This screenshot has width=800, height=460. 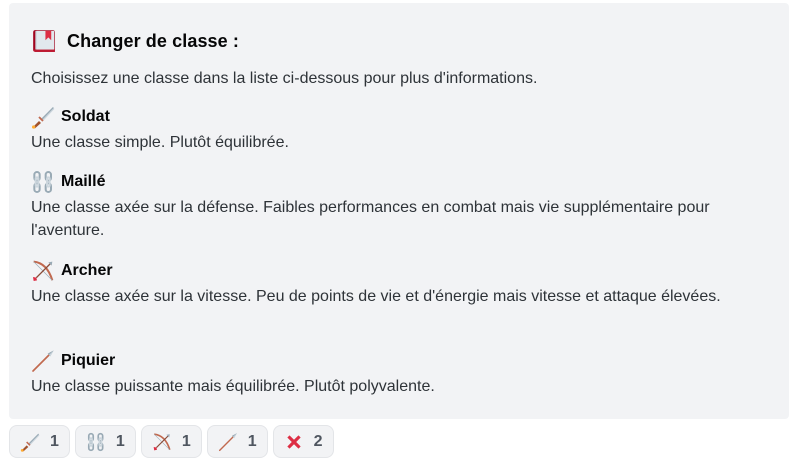 What do you see at coordinates (160, 142) in the screenshot?
I see `class-description: Une classe simple. Plutôt équilibrée.` at bounding box center [160, 142].